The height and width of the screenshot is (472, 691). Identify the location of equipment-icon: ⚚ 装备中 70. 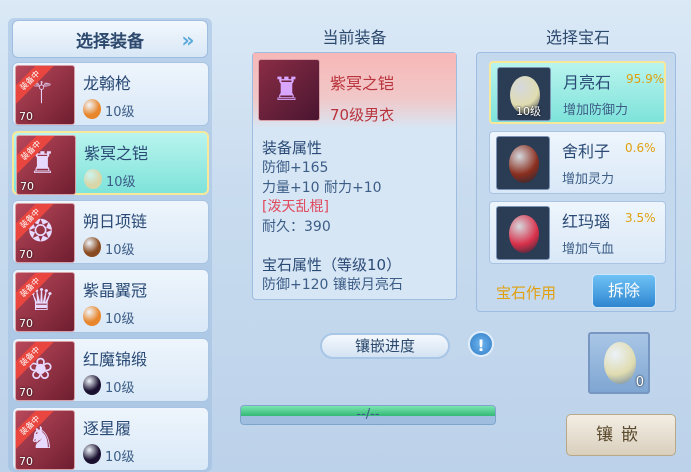
(45, 95).